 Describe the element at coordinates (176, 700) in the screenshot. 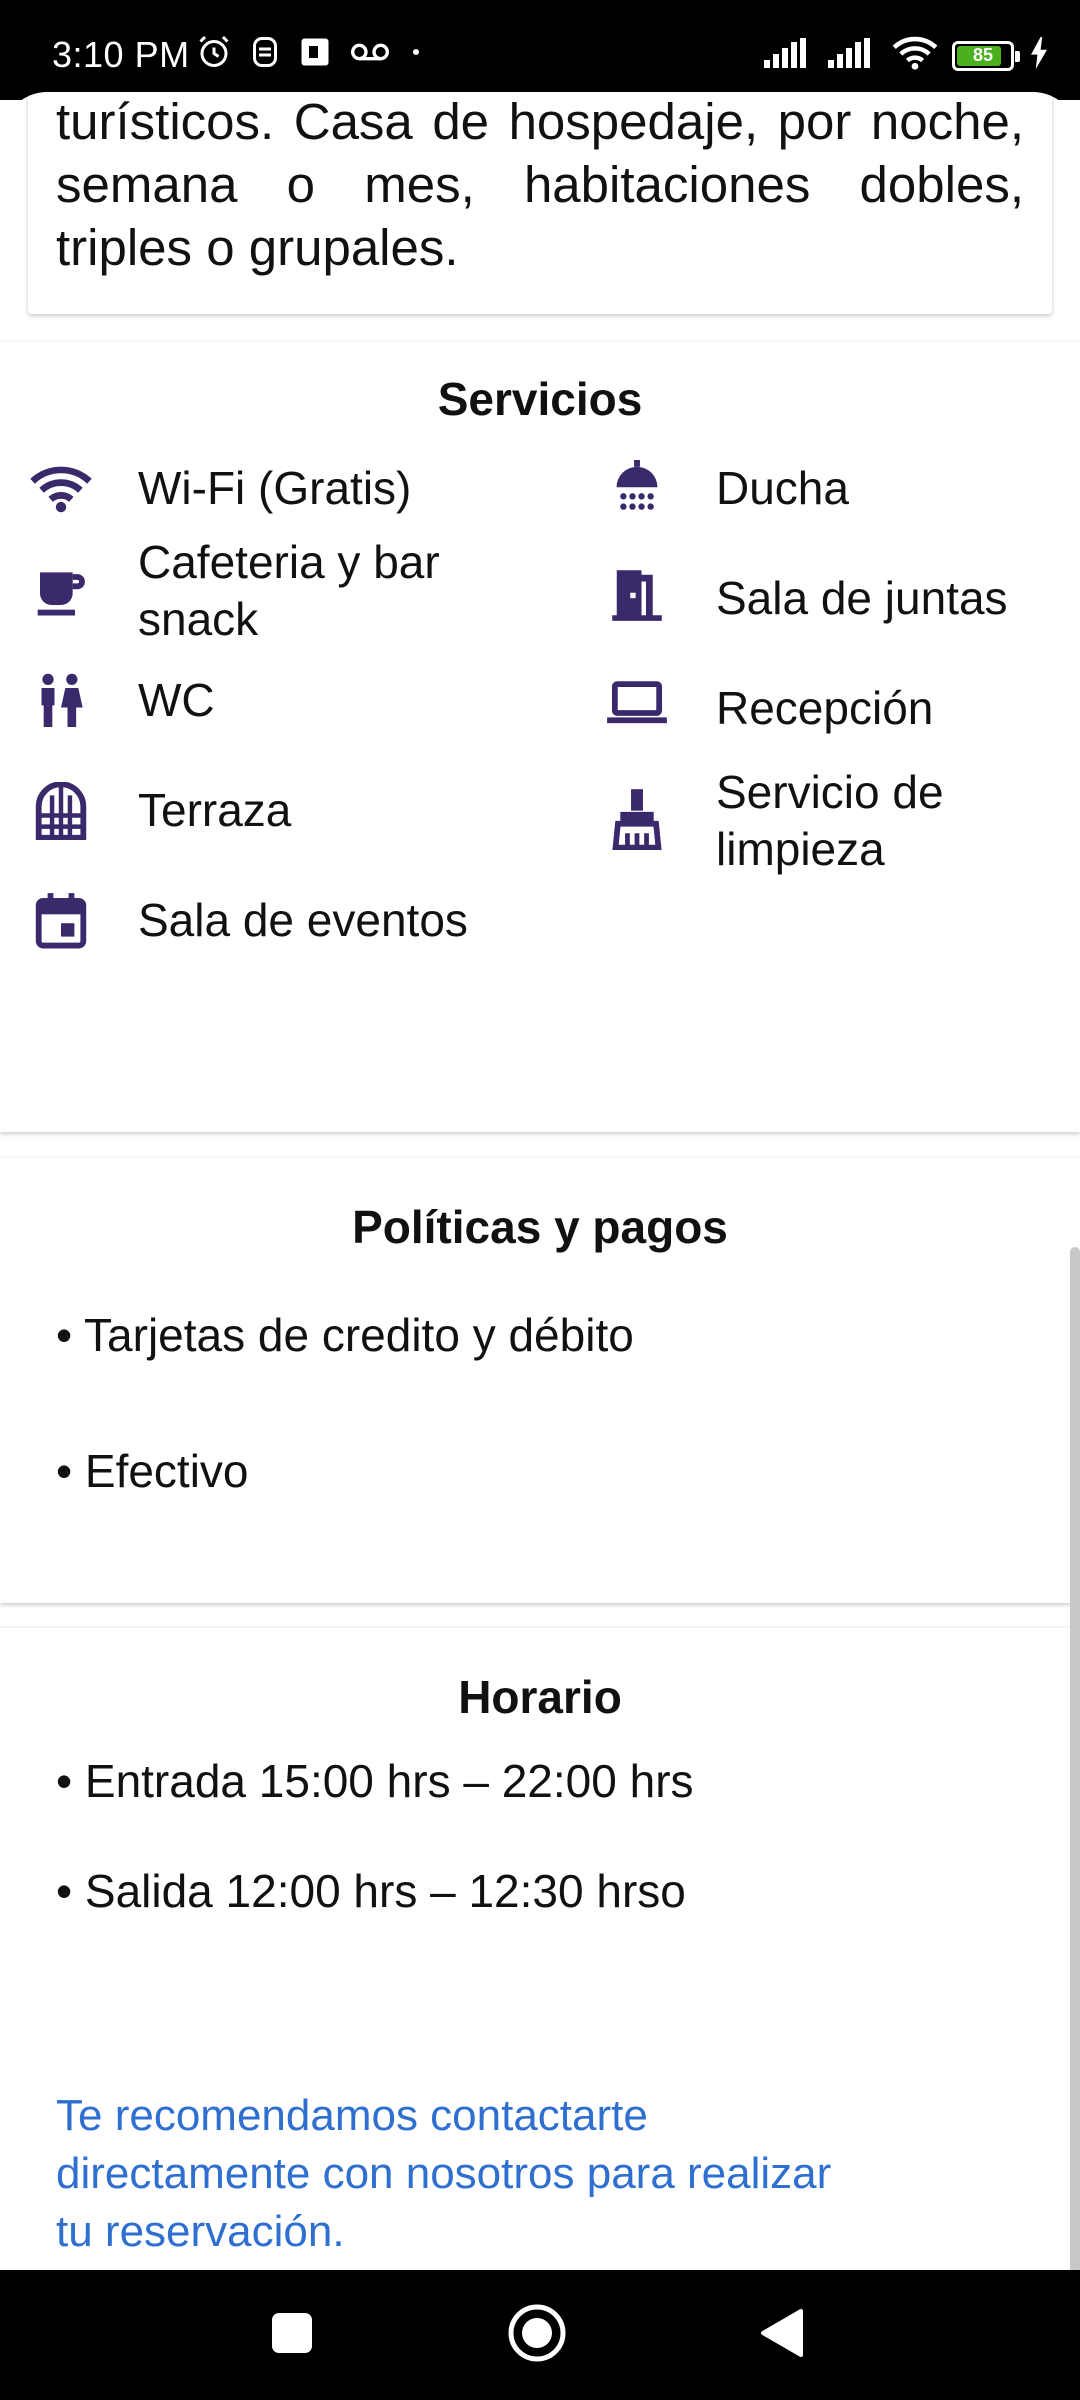

I see `service-label-wc: WC` at that location.